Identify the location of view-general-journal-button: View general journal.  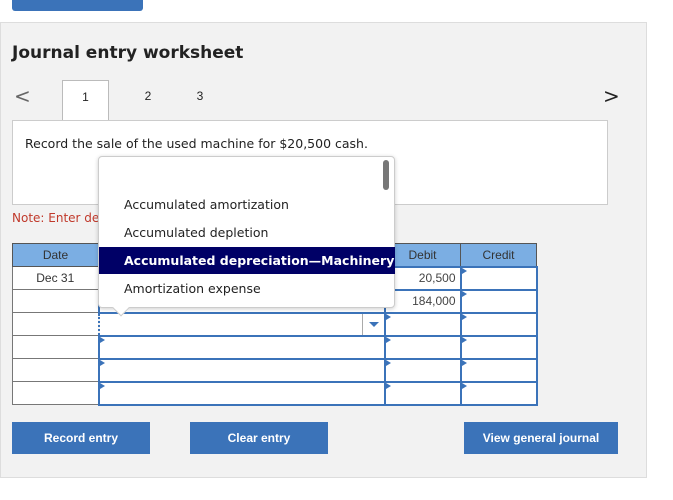
(541, 438).